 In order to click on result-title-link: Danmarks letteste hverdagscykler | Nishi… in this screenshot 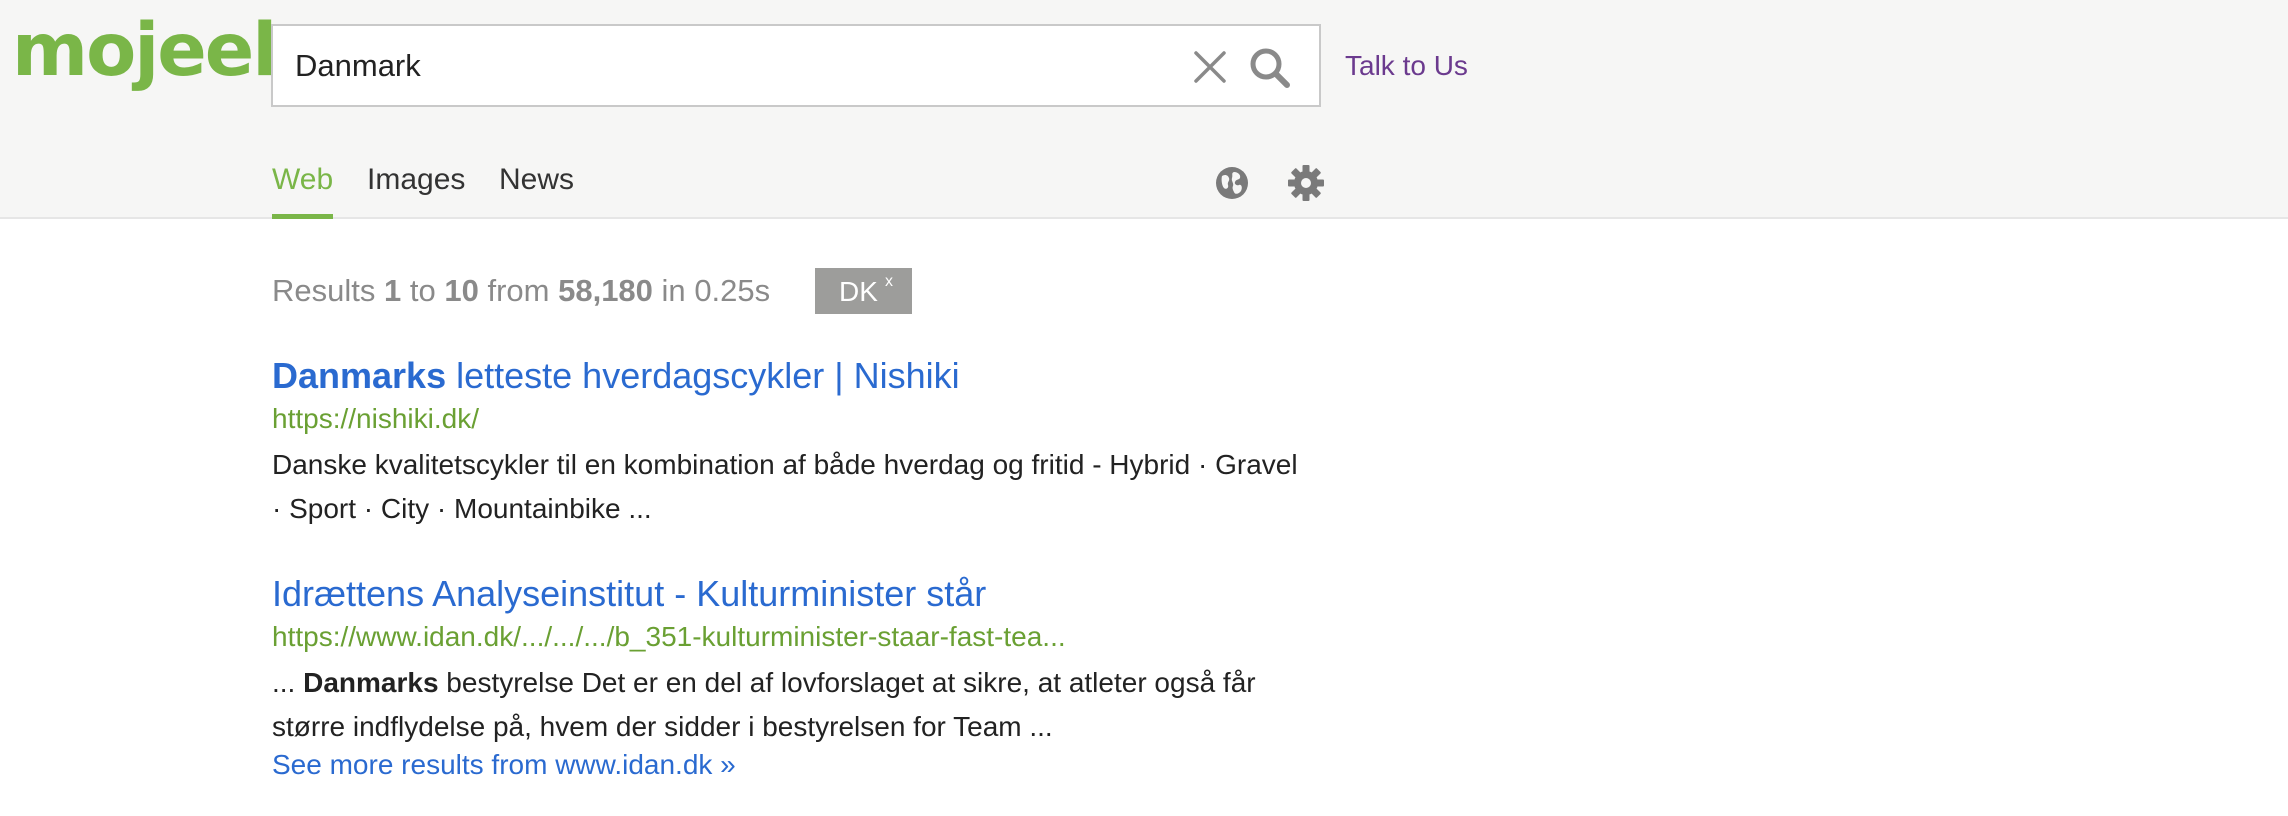, I will do `click(792, 376)`.